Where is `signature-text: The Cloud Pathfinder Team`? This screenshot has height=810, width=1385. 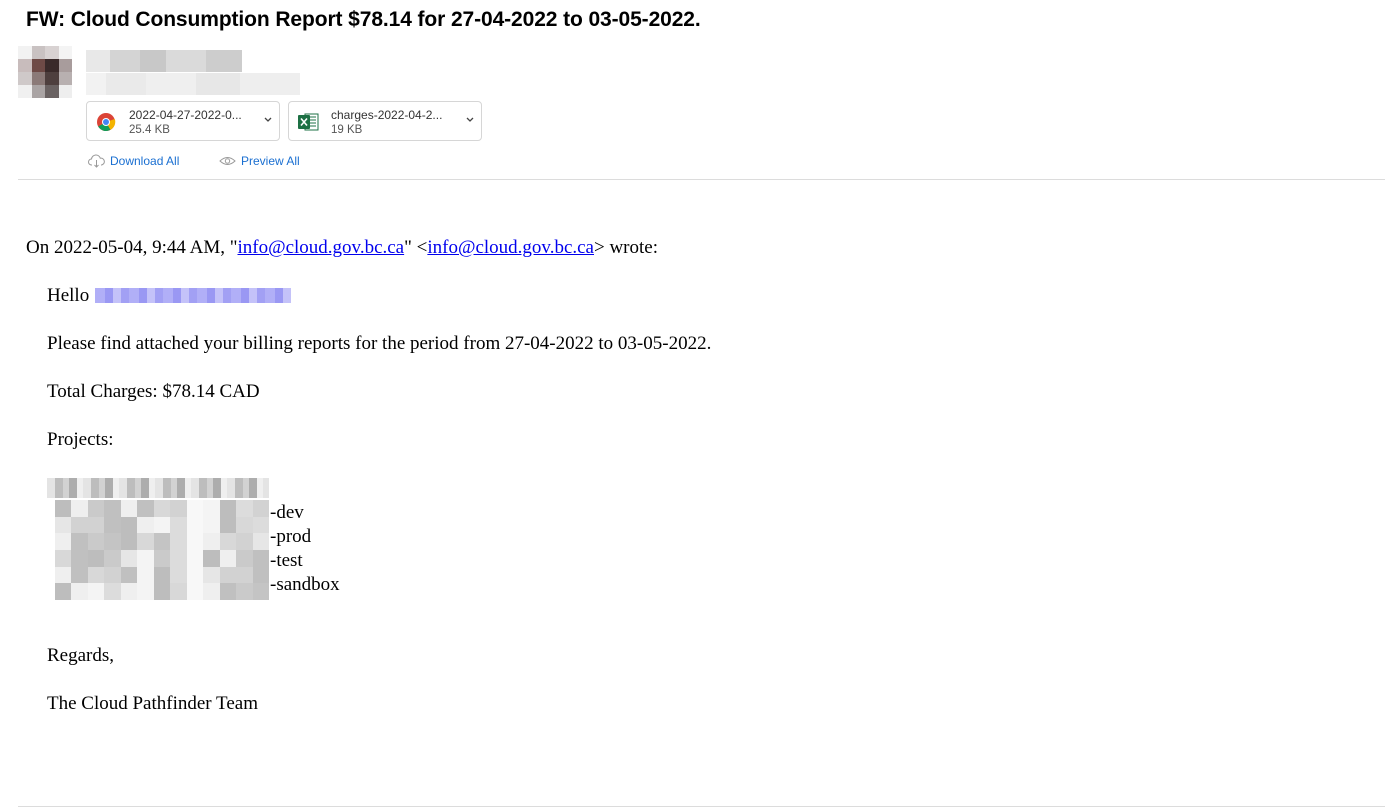 signature-text: The Cloud Pathfinder Team is located at coordinates (152, 703).